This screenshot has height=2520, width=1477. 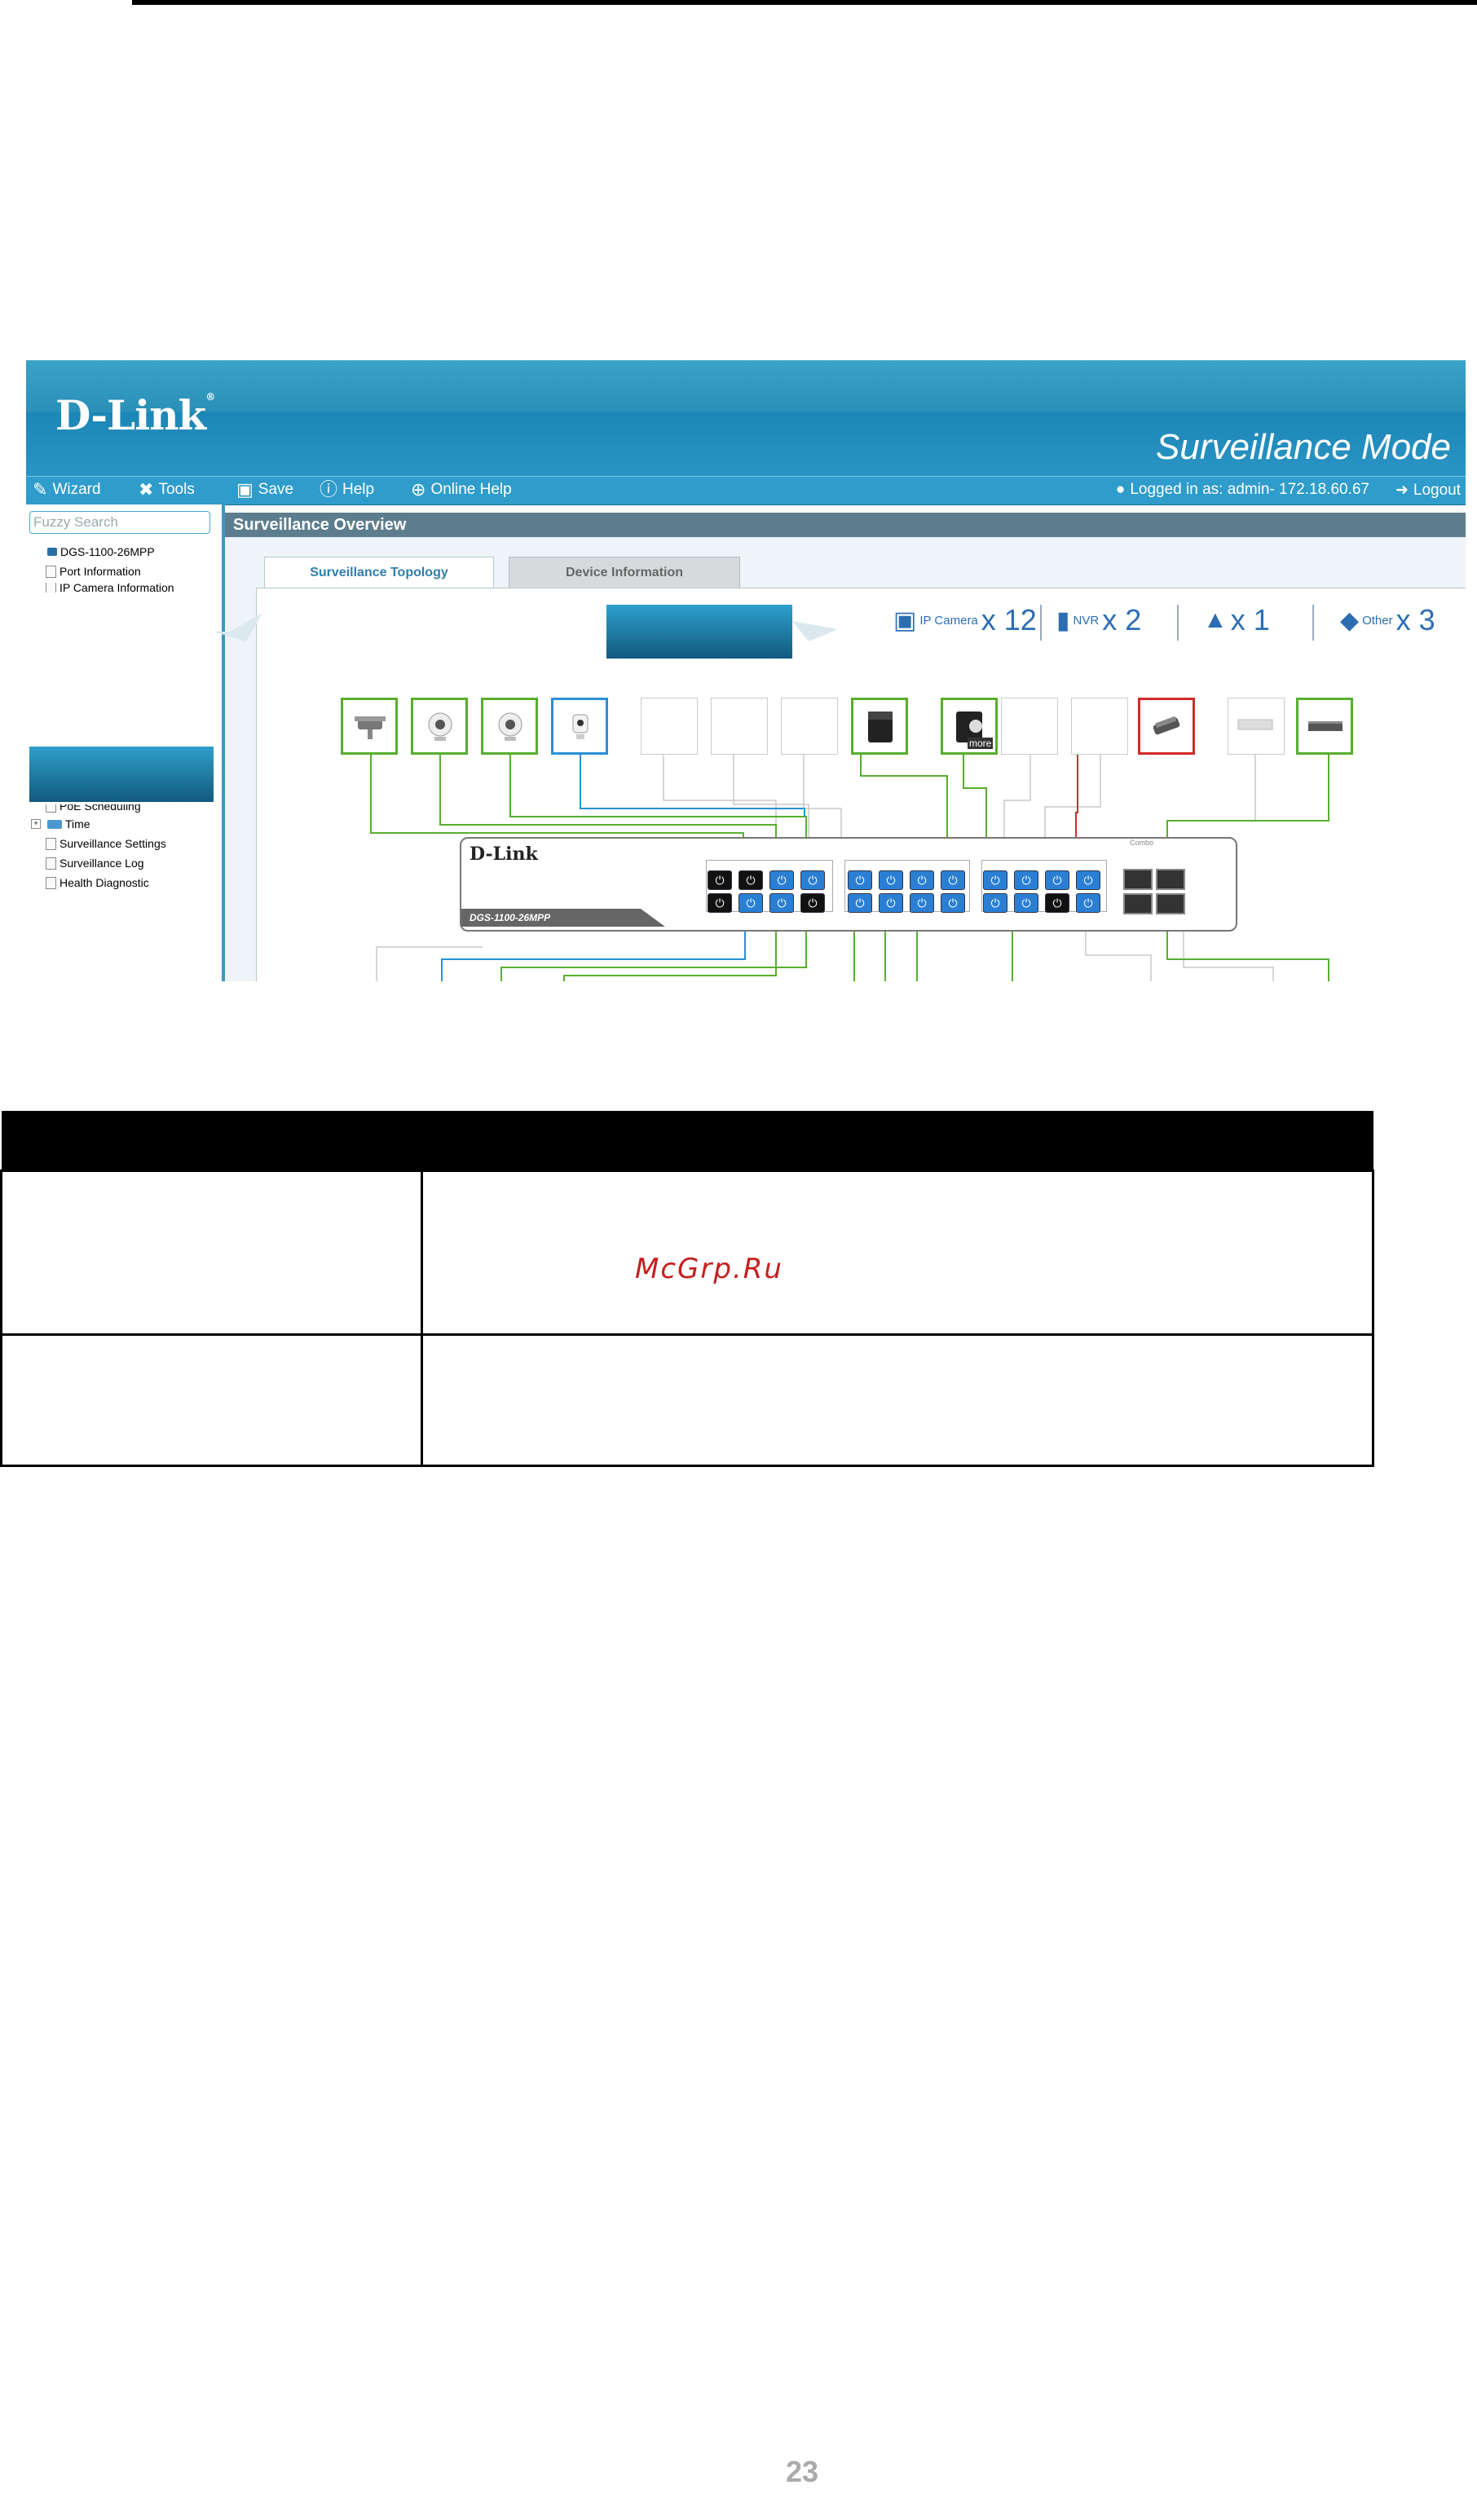 What do you see at coordinates (965, 620) in the screenshot?
I see `ip-camera-count: ▣ IP Camera x 12` at bounding box center [965, 620].